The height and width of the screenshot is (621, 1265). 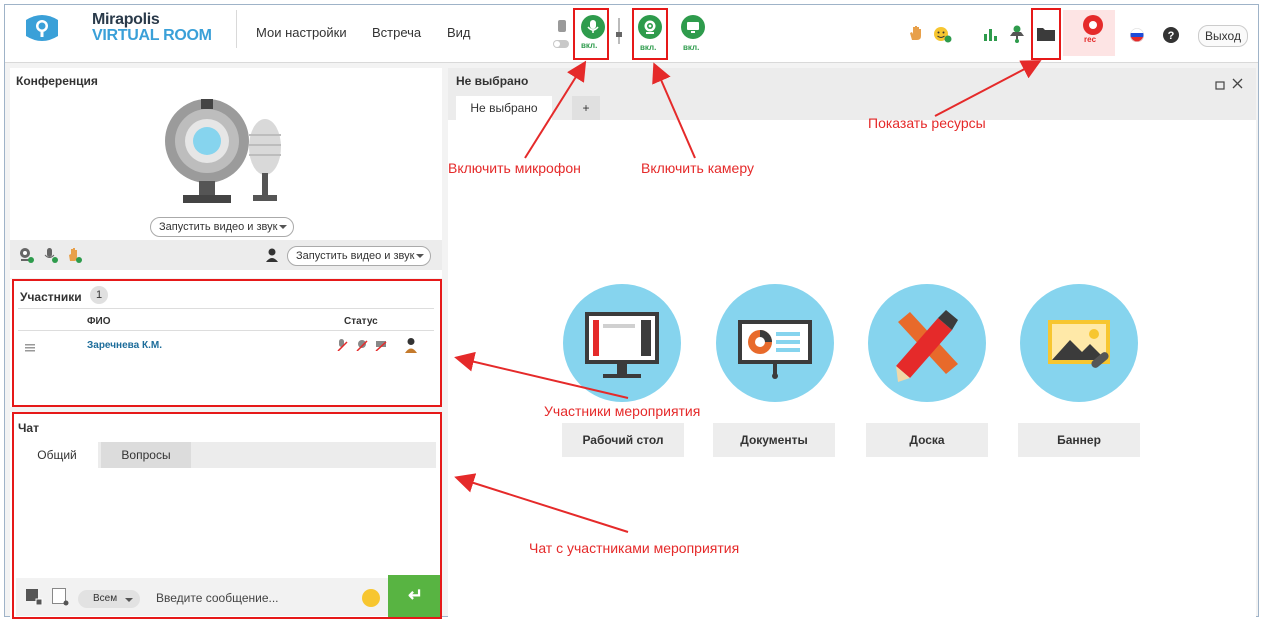 I want to click on arrow-to-mic, so click(x=555, y=109).